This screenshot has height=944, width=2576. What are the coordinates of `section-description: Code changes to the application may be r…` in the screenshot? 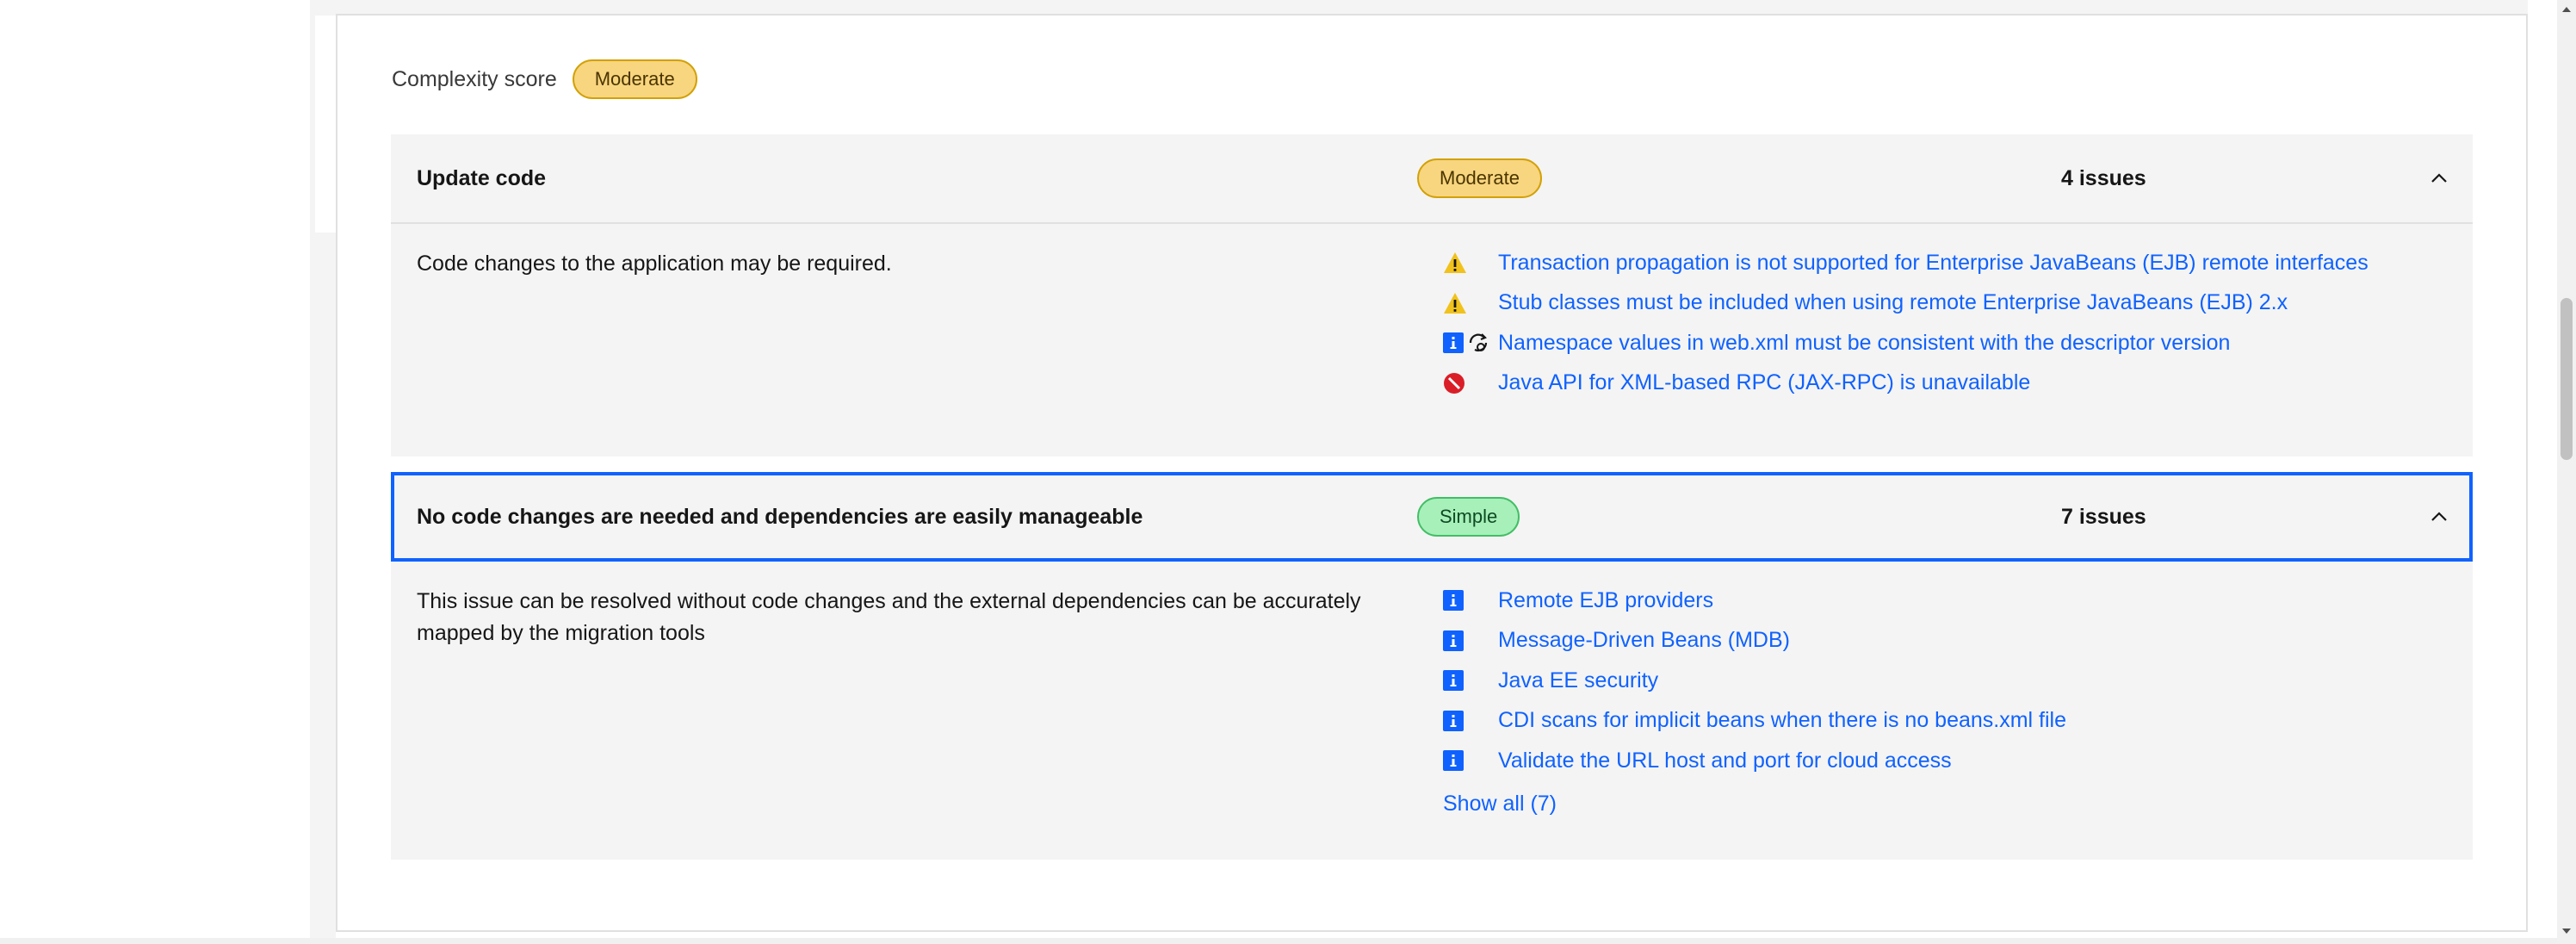 It's located at (655, 264).